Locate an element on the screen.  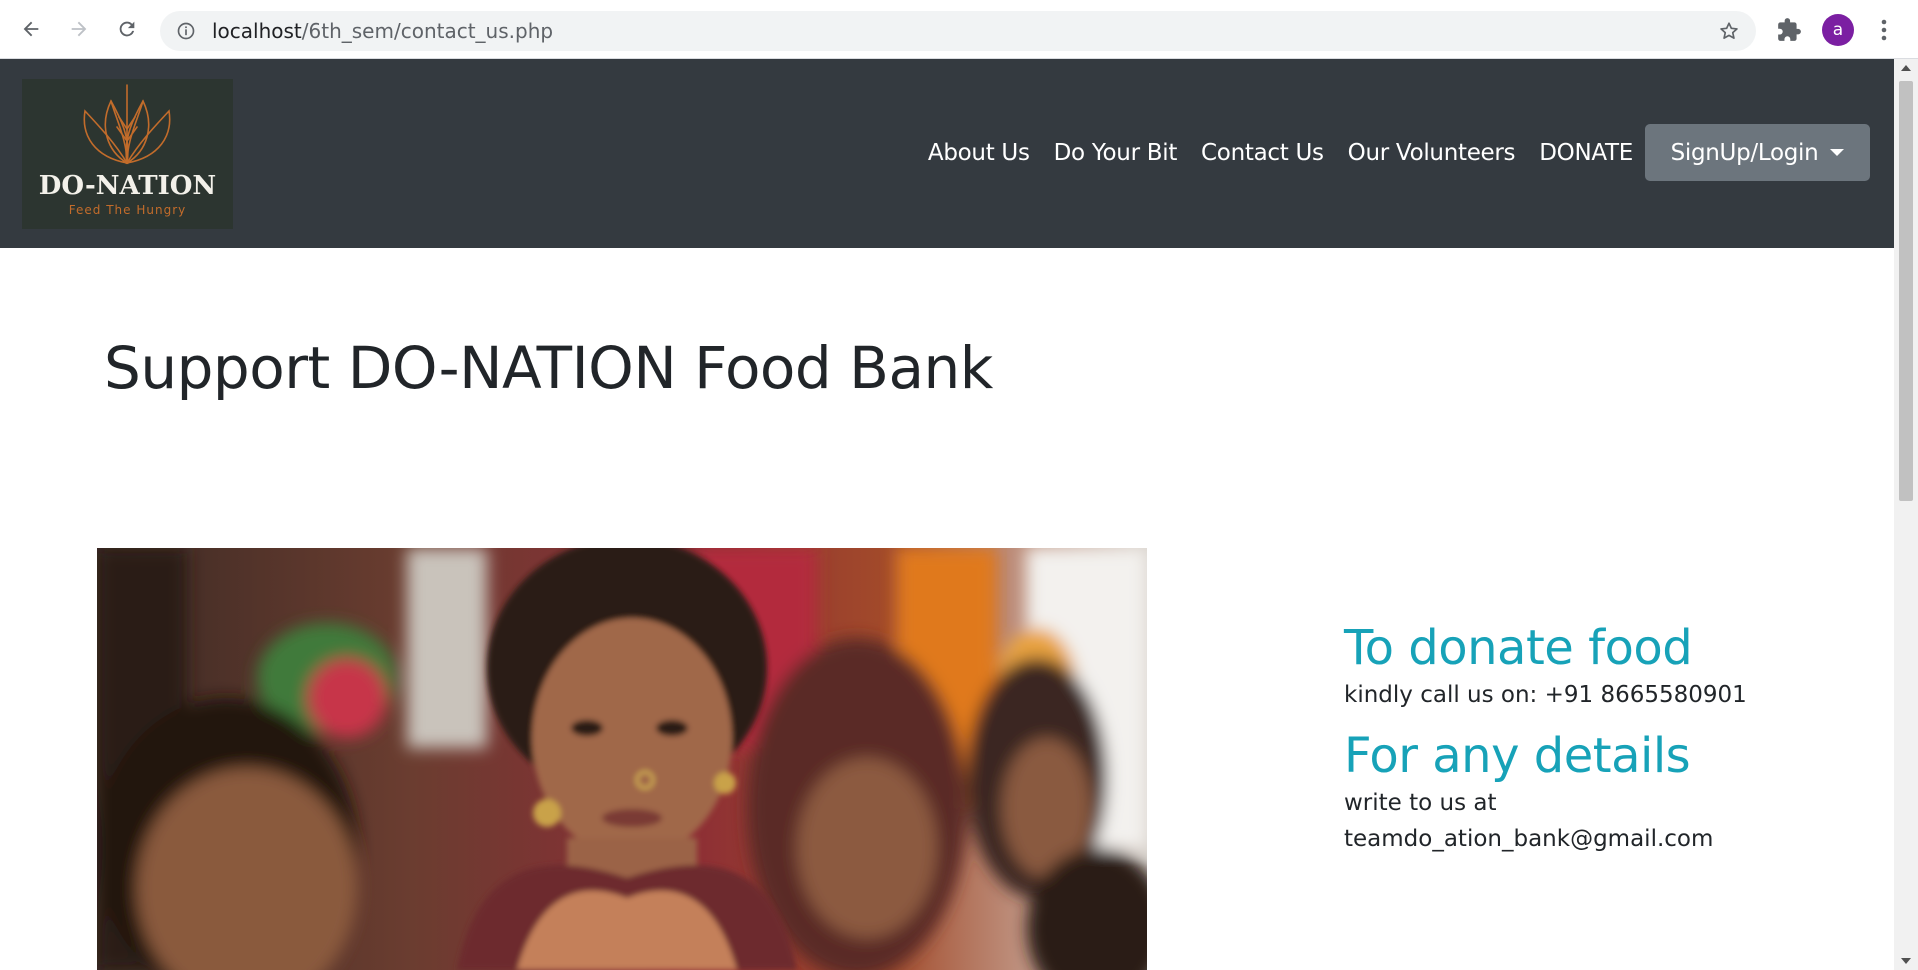
contact-email: teamdo_ation_bank@gmail.com is located at coordinates (1528, 839).